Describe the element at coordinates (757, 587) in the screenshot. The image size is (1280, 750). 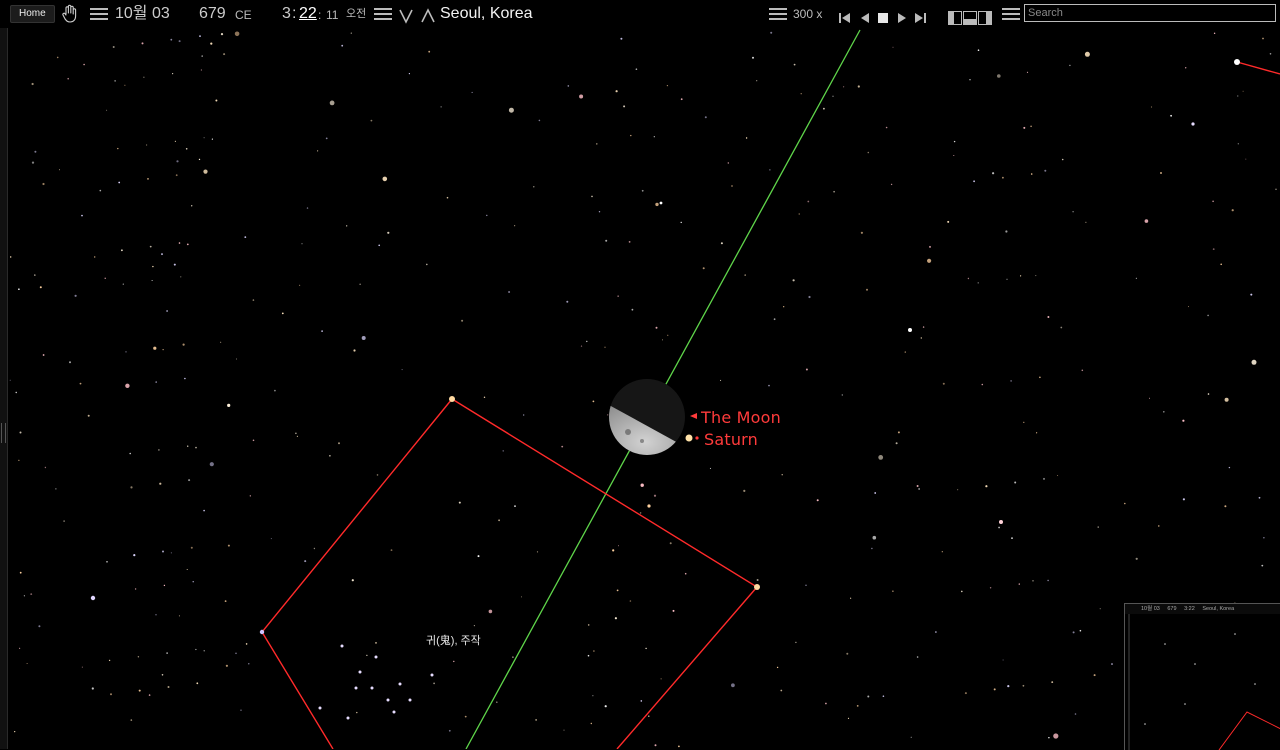
I see `constellation-star-right` at that location.